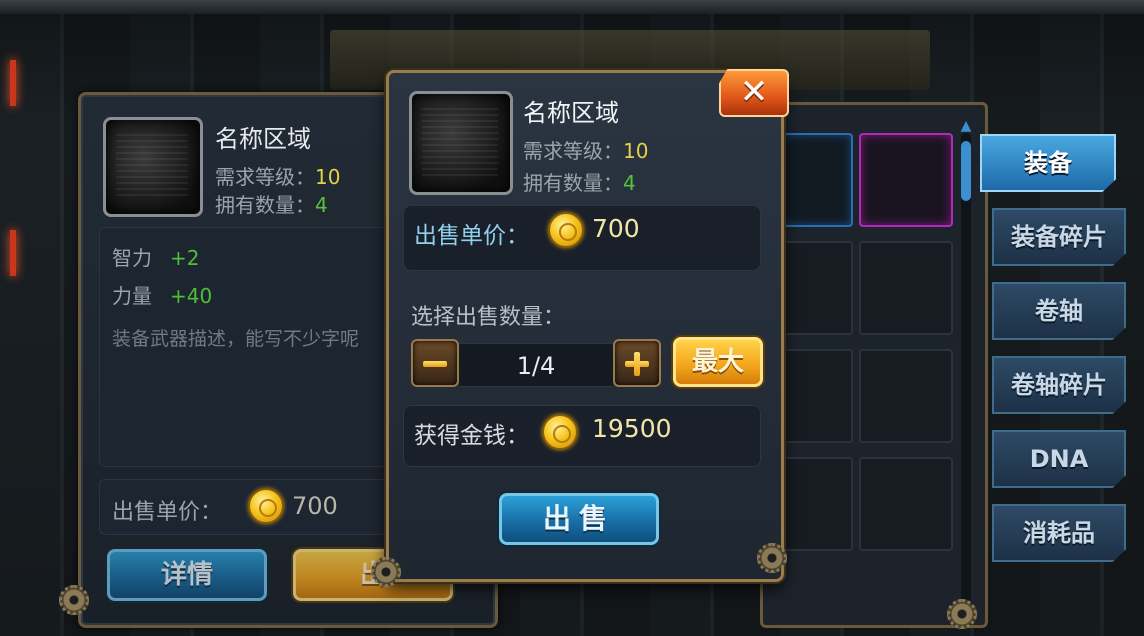 The image size is (1144, 636). Describe the element at coordinates (132, 296) in the screenshot. I see `attribute-name: 力量` at that location.